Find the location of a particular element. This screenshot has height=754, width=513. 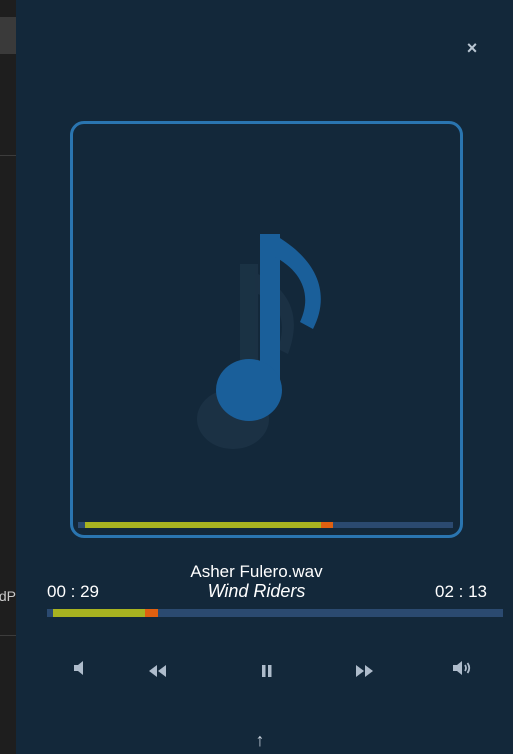

up-arrow-button: ↑ is located at coordinates (260, 740).